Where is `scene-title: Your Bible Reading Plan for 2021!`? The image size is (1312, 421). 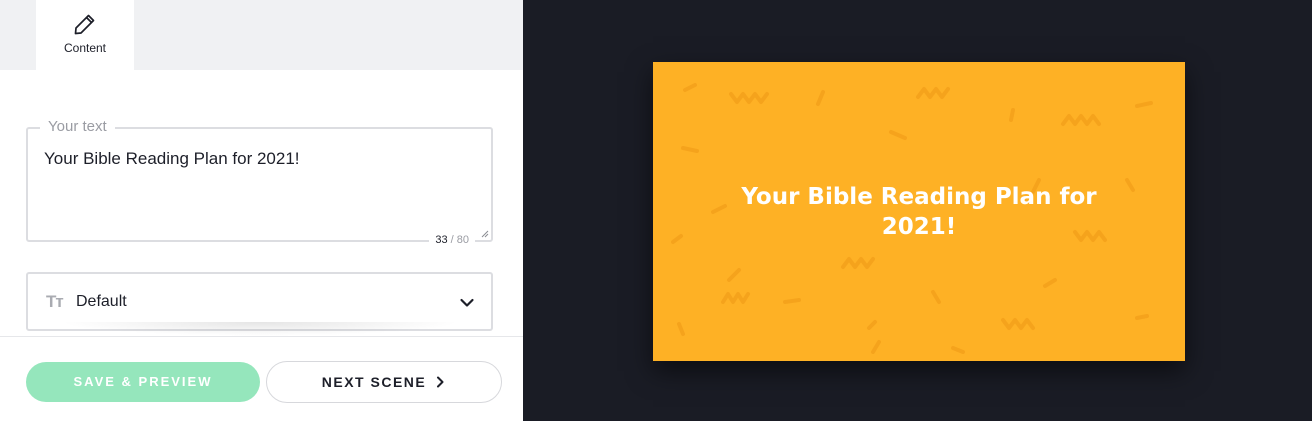
scene-title: Your Bible Reading Plan for 2021! is located at coordinates (919, 212).